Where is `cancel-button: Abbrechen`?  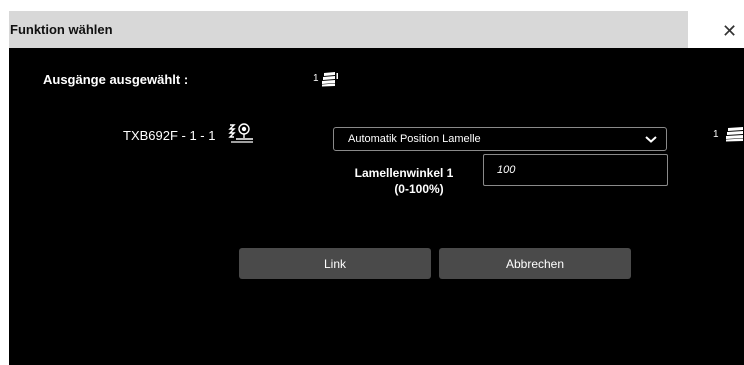 cancel-button: Abbrechen is located at coordinates (535, 263).